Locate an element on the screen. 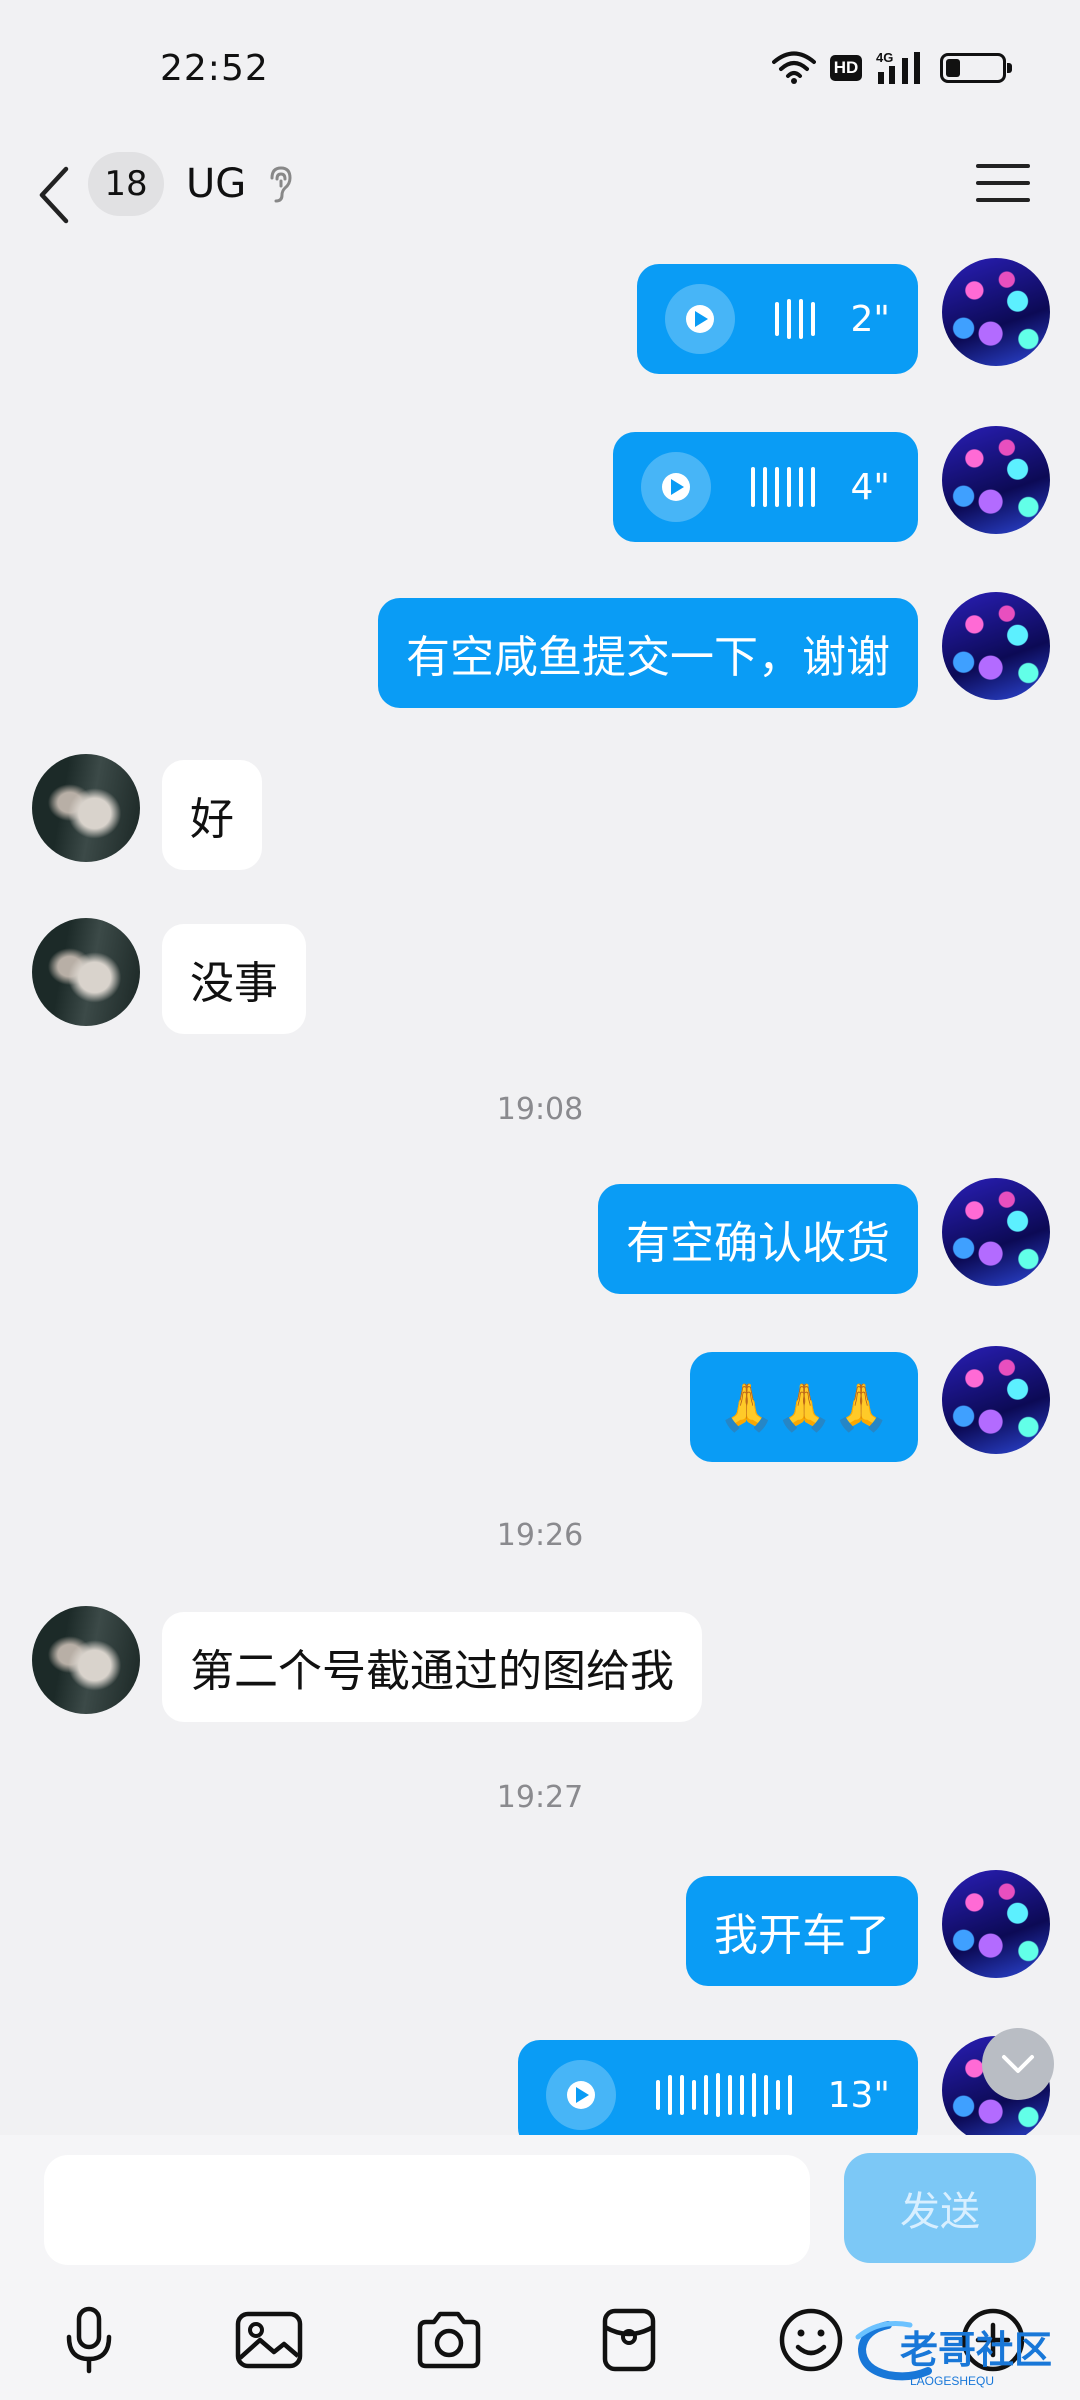 The image size is (1080, 2400). chat-title: UG is located at coordinates (216, 184).